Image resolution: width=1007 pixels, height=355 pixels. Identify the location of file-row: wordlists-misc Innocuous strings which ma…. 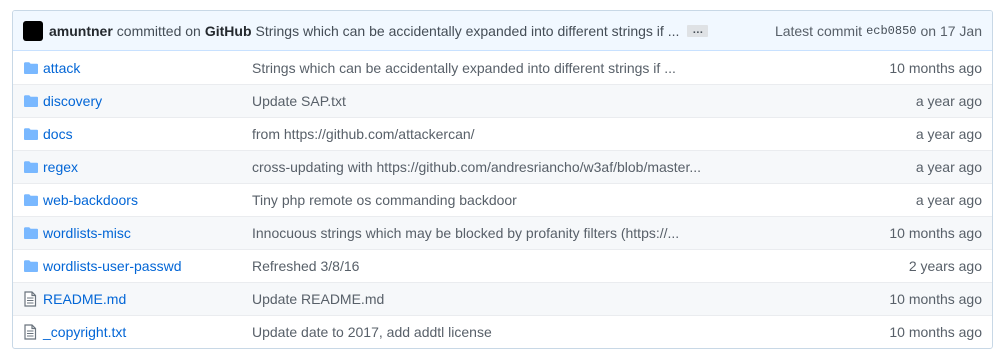
(502, 232).